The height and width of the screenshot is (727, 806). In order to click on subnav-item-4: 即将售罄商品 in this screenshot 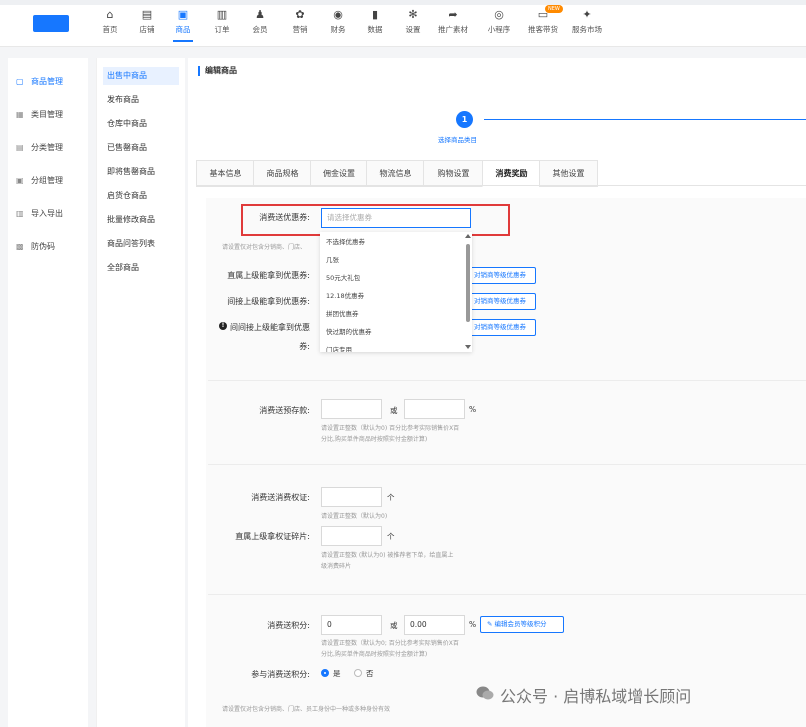, I will do `click(141, 172)`.